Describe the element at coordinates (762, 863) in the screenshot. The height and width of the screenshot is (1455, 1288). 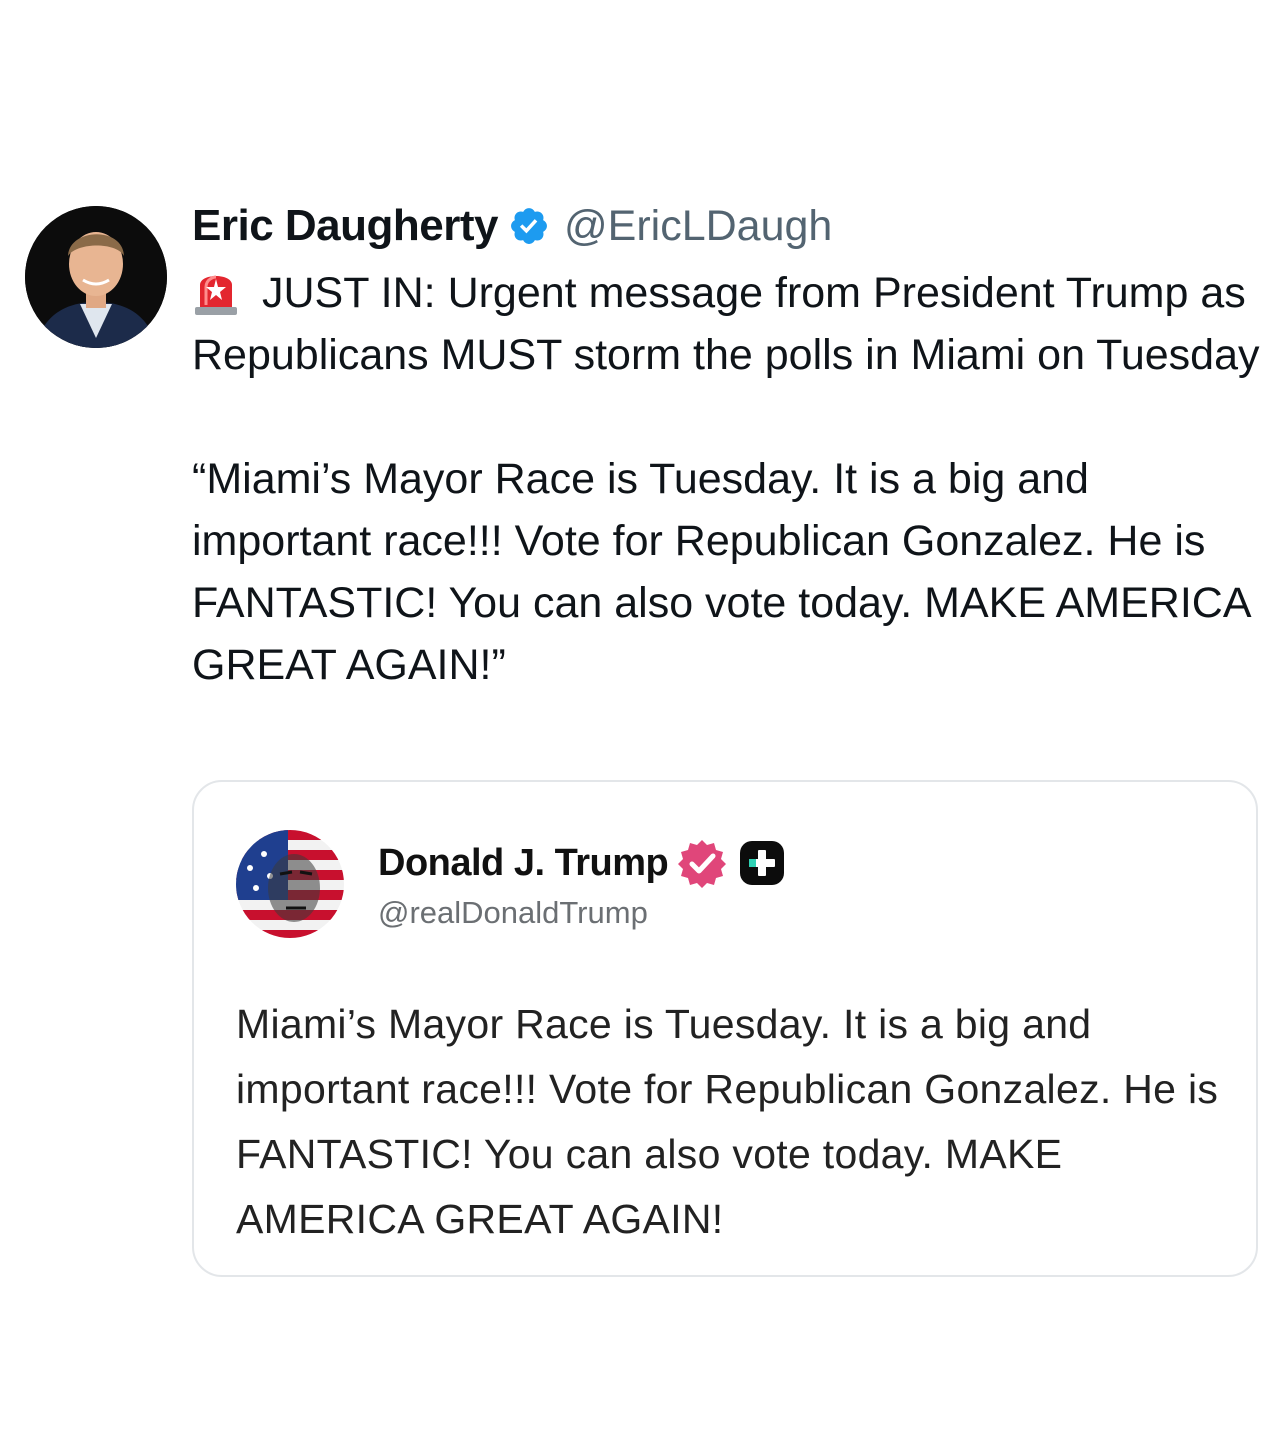
I see `plus-square-icon` at that location.